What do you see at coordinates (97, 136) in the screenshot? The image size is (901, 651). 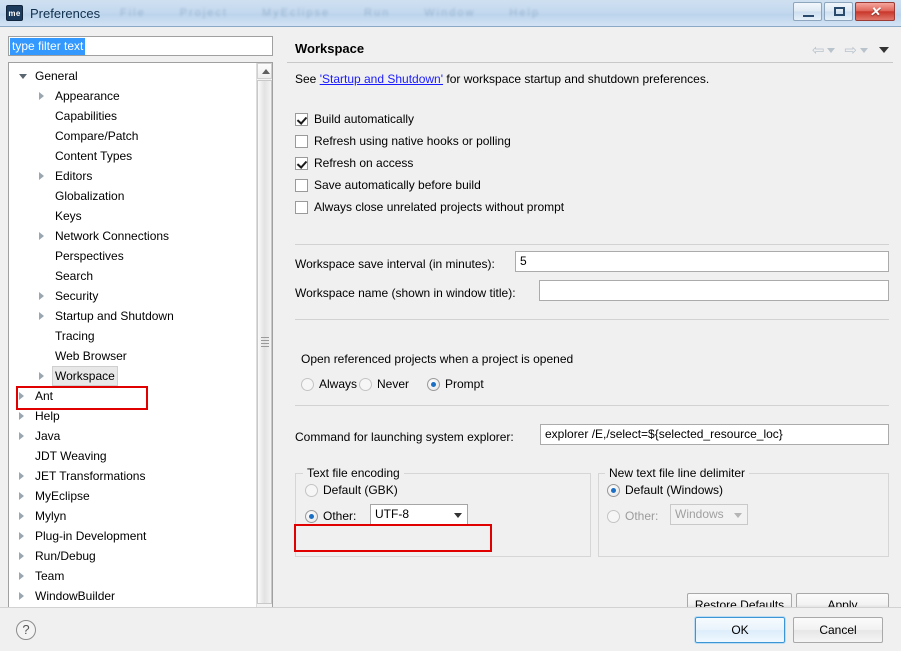 I see `tree-item-label: Compare/Patch` at bounding box center [97, 136].